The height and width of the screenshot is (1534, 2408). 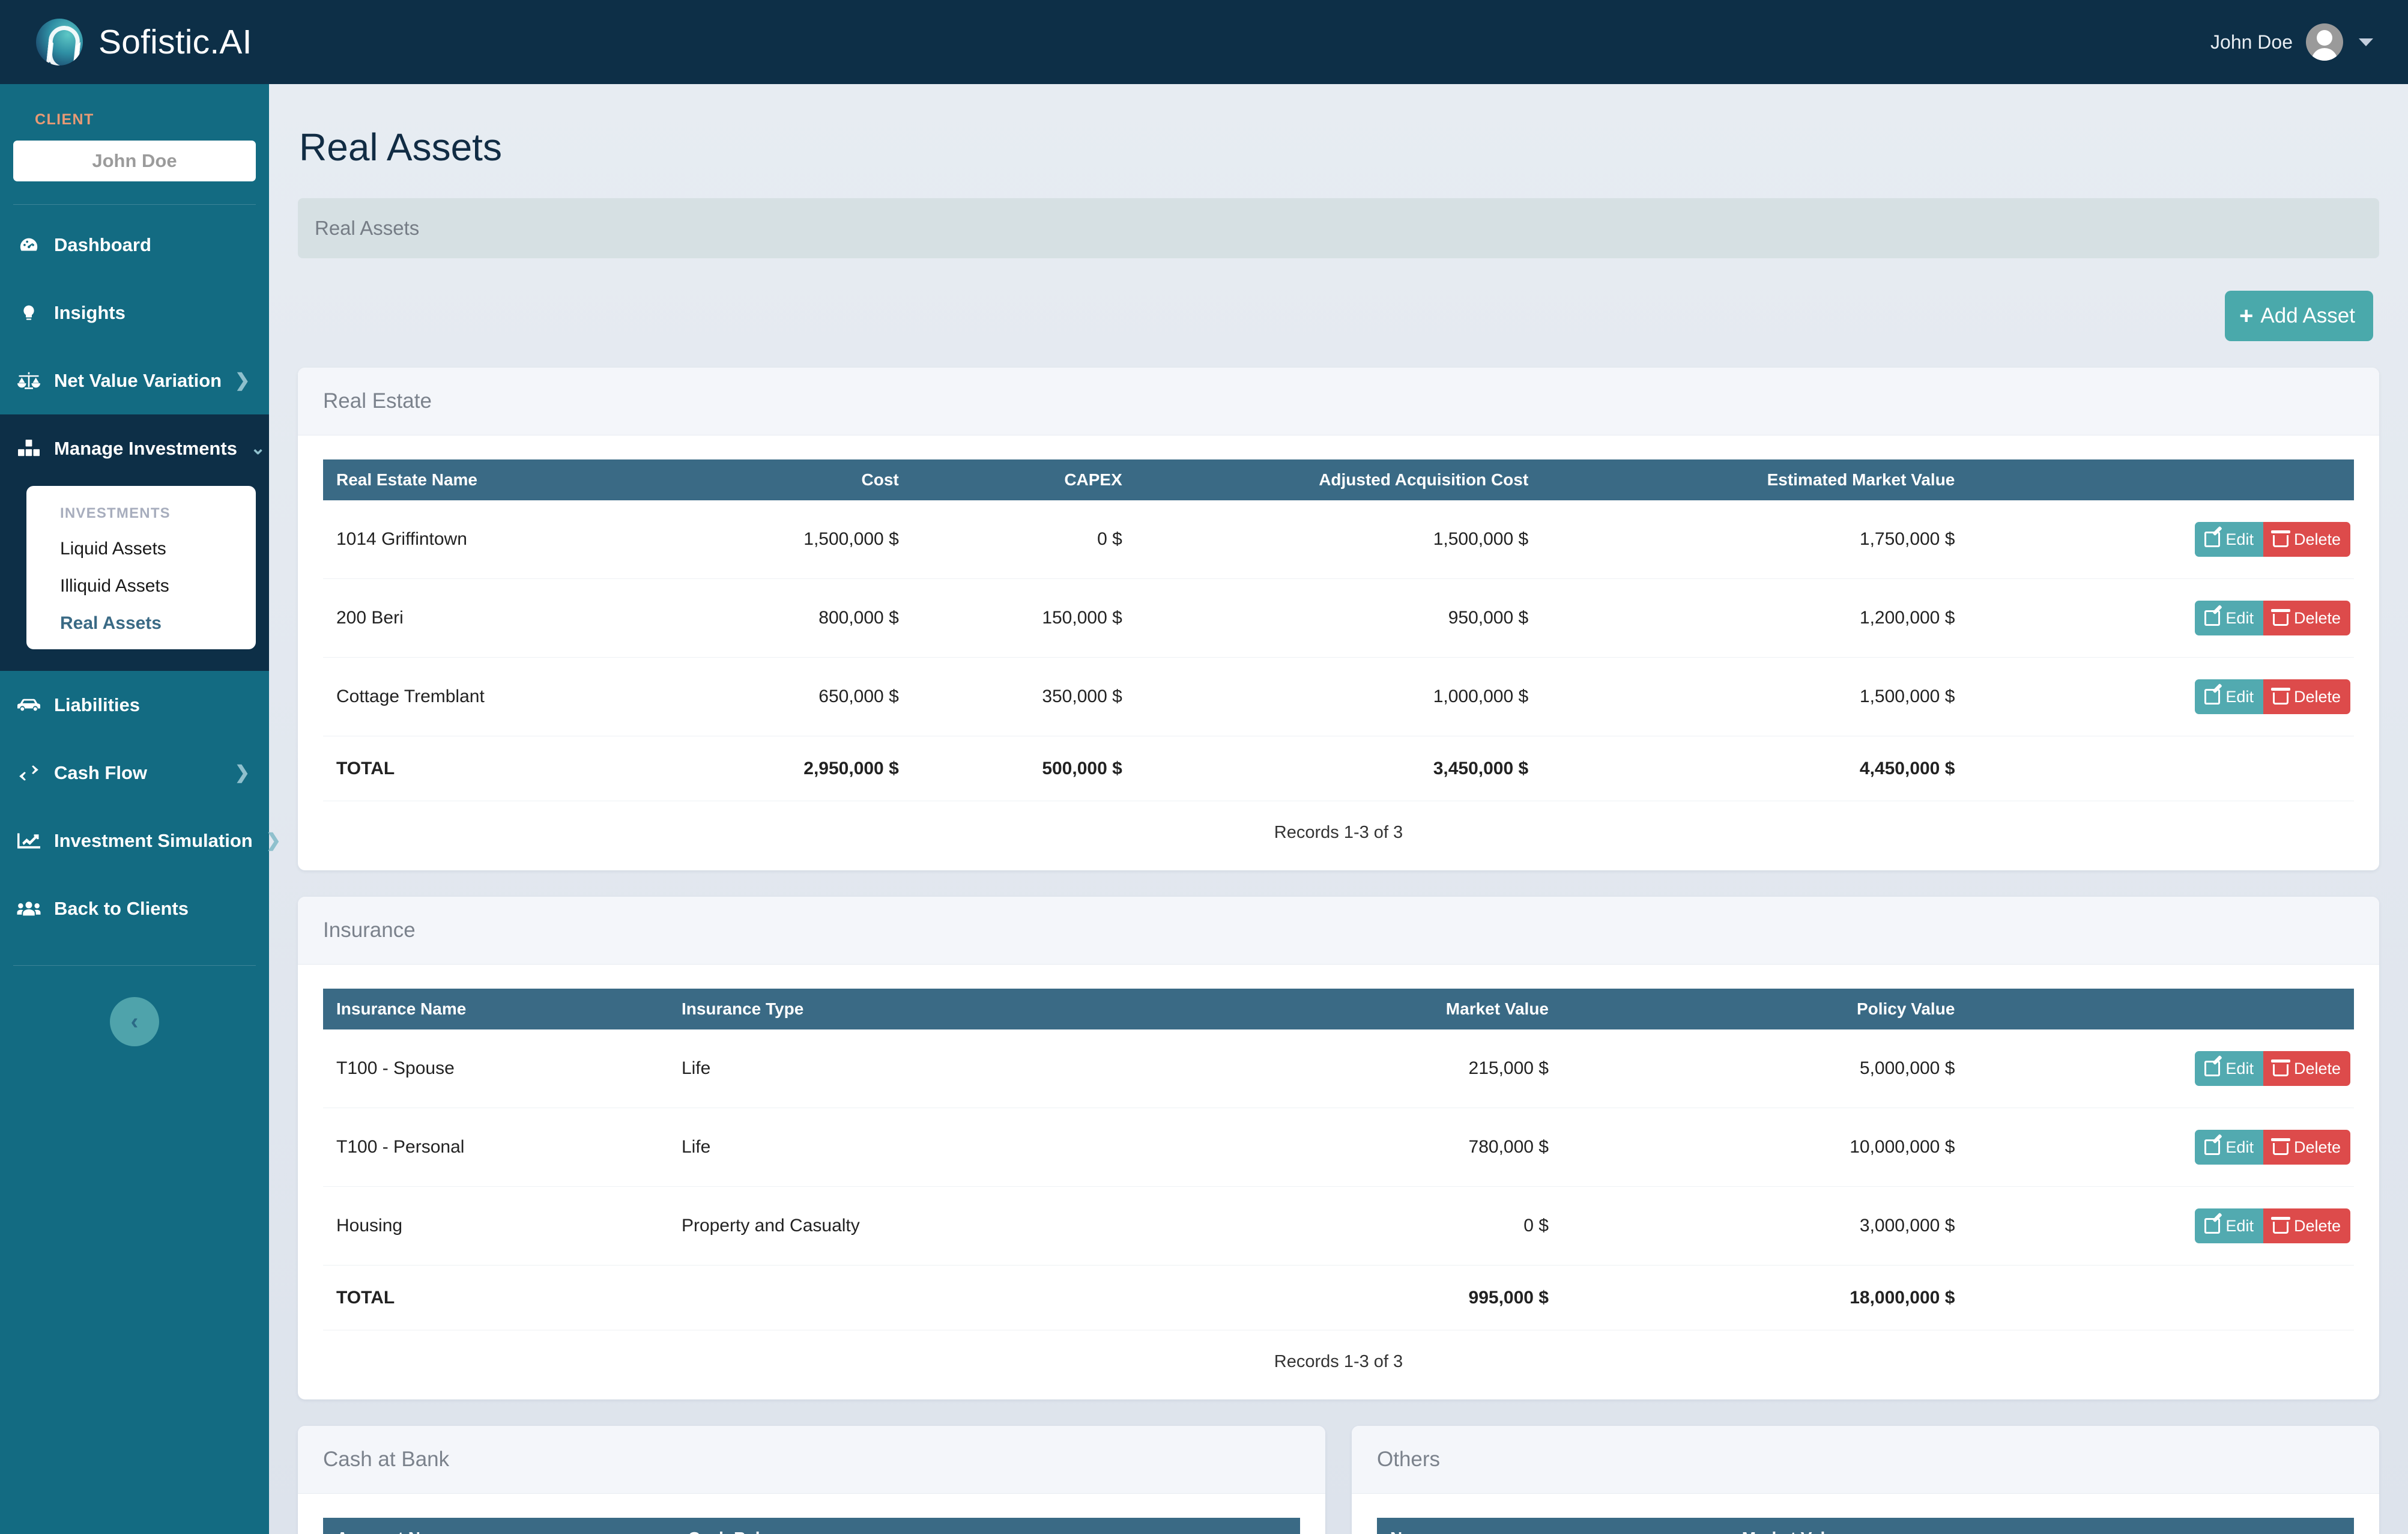 I want to click on sidebar-item-label: Cash Flow, so click(x=101, y=773).